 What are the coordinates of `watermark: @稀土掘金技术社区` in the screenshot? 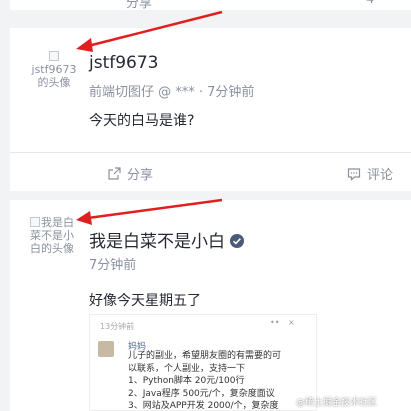 It's located at (337, 403).